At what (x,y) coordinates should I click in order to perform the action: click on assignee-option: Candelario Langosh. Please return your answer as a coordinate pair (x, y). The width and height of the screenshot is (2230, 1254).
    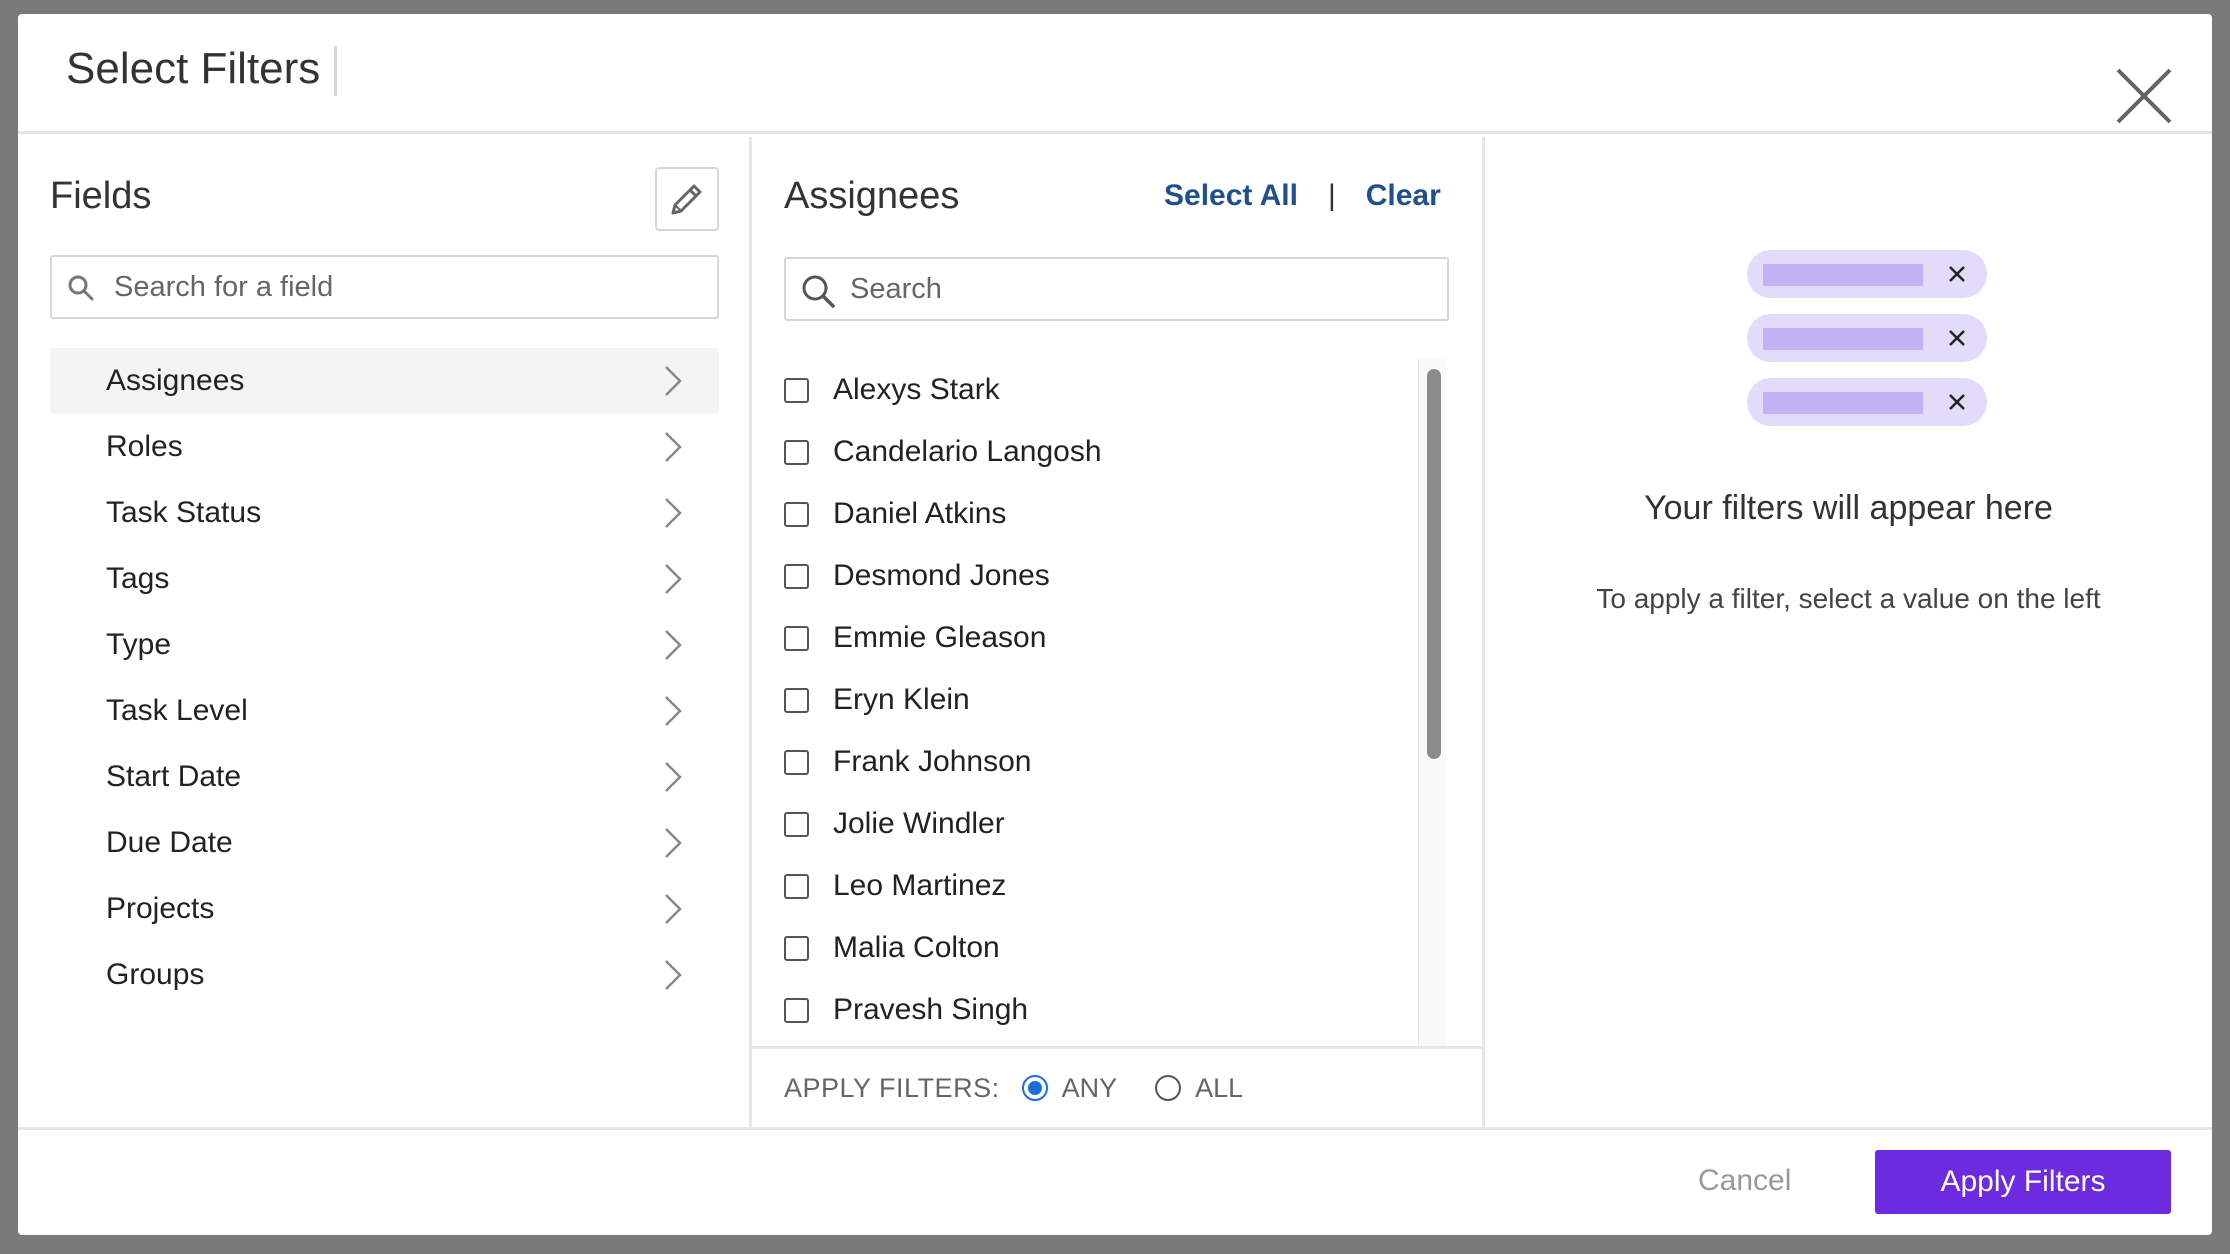
    Looking at the image, I should click on (1094, 452).